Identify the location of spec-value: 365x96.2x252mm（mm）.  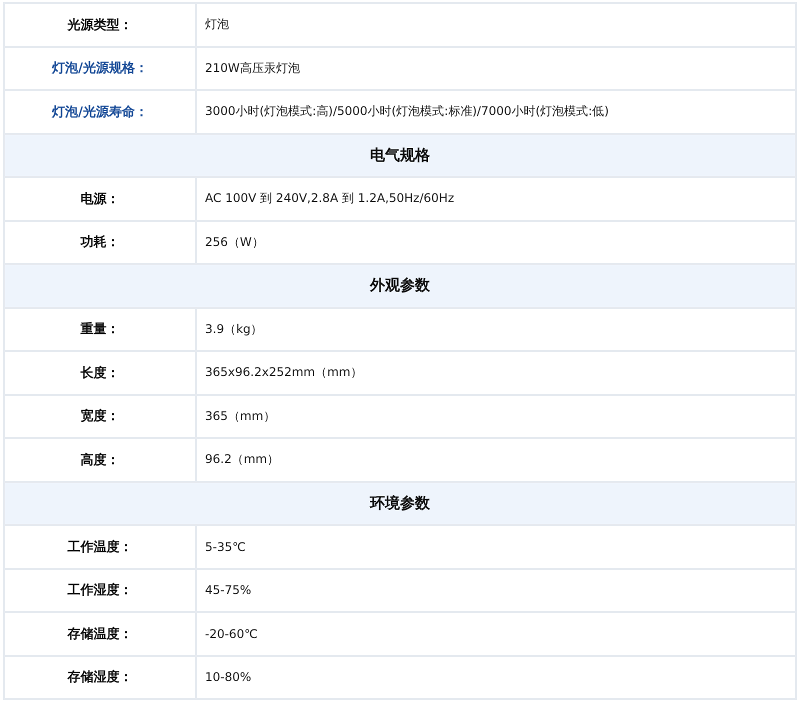
(283, 372).